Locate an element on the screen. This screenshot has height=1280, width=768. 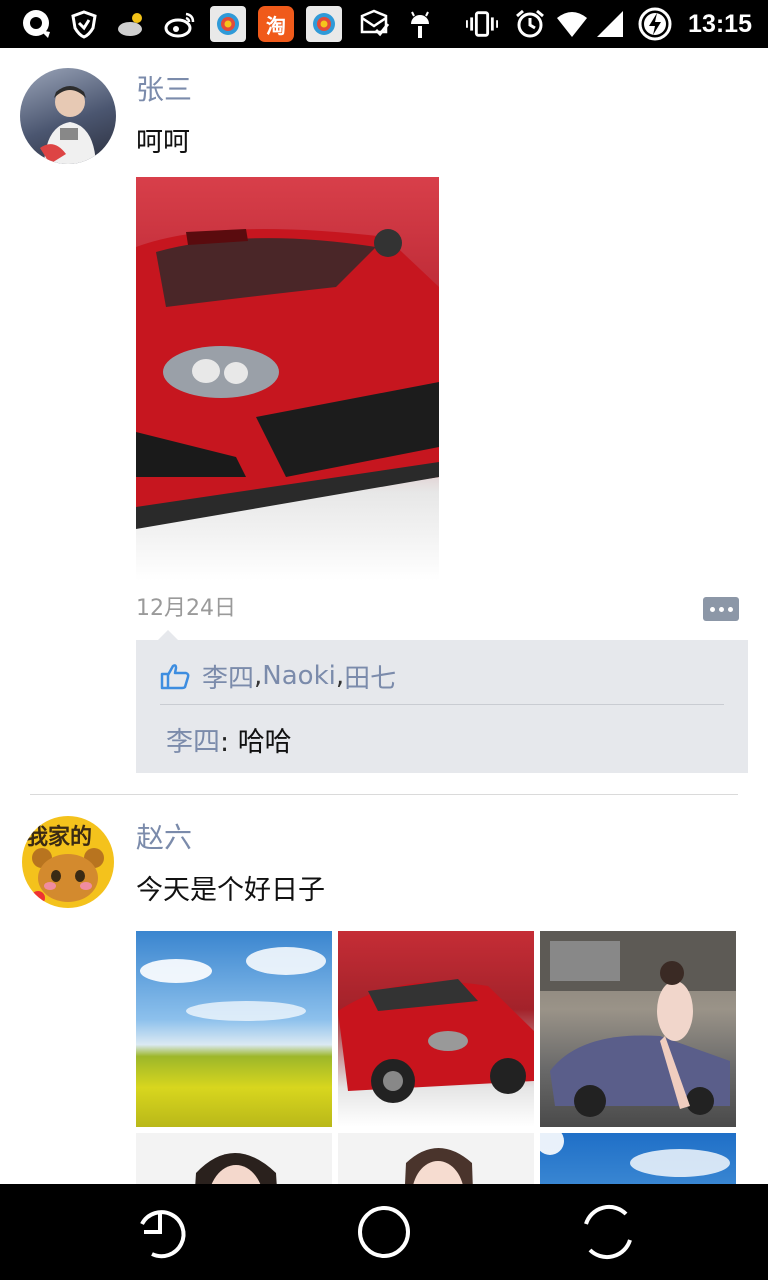
navigation-bar is located at coordinates (384, 1232).